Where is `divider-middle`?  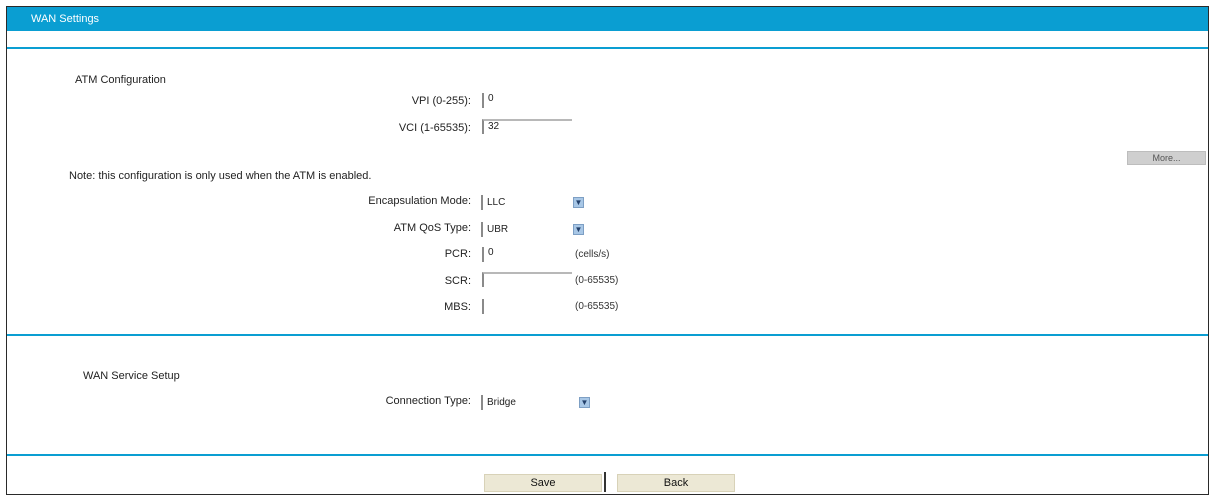 divider-middle is located at coordinates (607, 335).